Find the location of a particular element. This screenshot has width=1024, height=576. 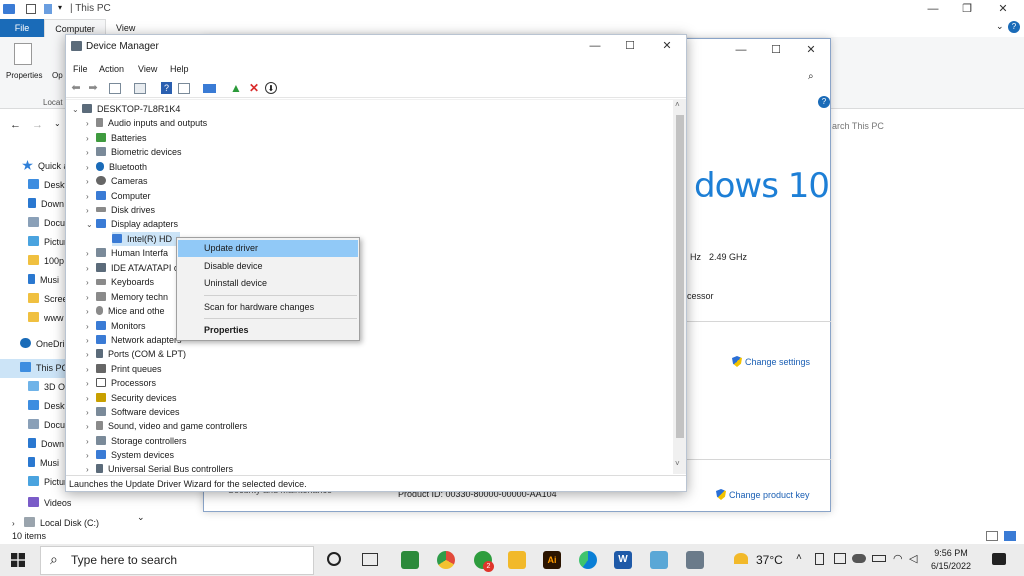

tree-root: ⌄ DESKTOP-7L8R1K4 is located at coordinates (126, 109).